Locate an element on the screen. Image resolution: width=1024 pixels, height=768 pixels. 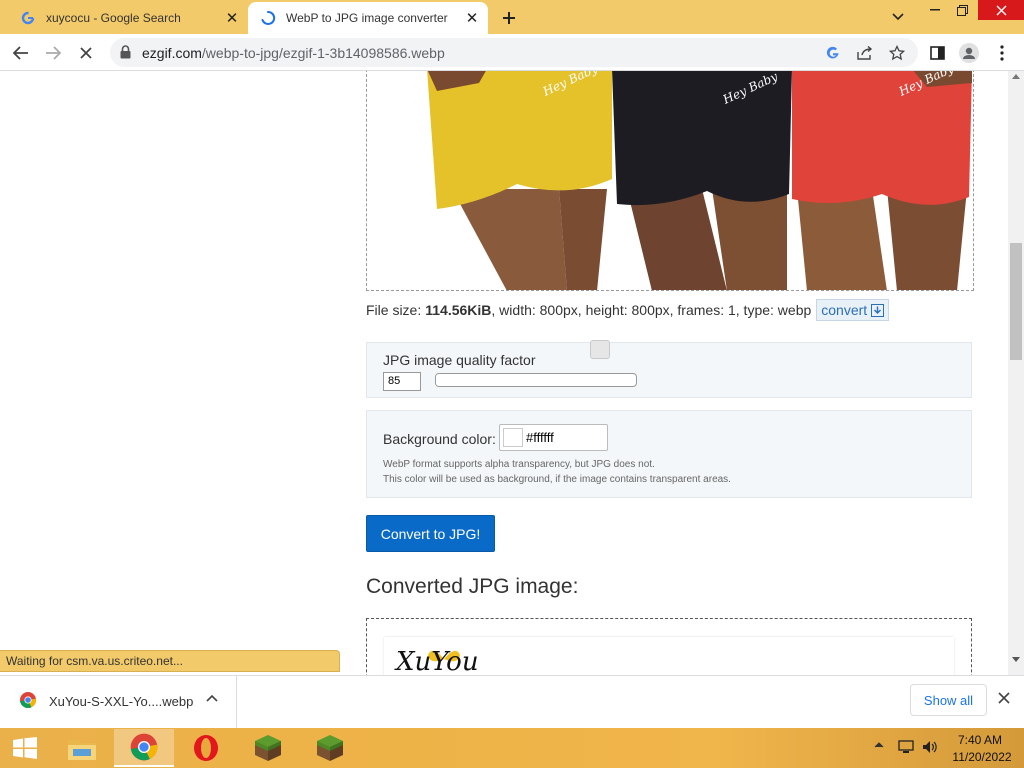
tab-webp-converter: WebP to JPG image converter ✕ is located at coordinates (368, 18).